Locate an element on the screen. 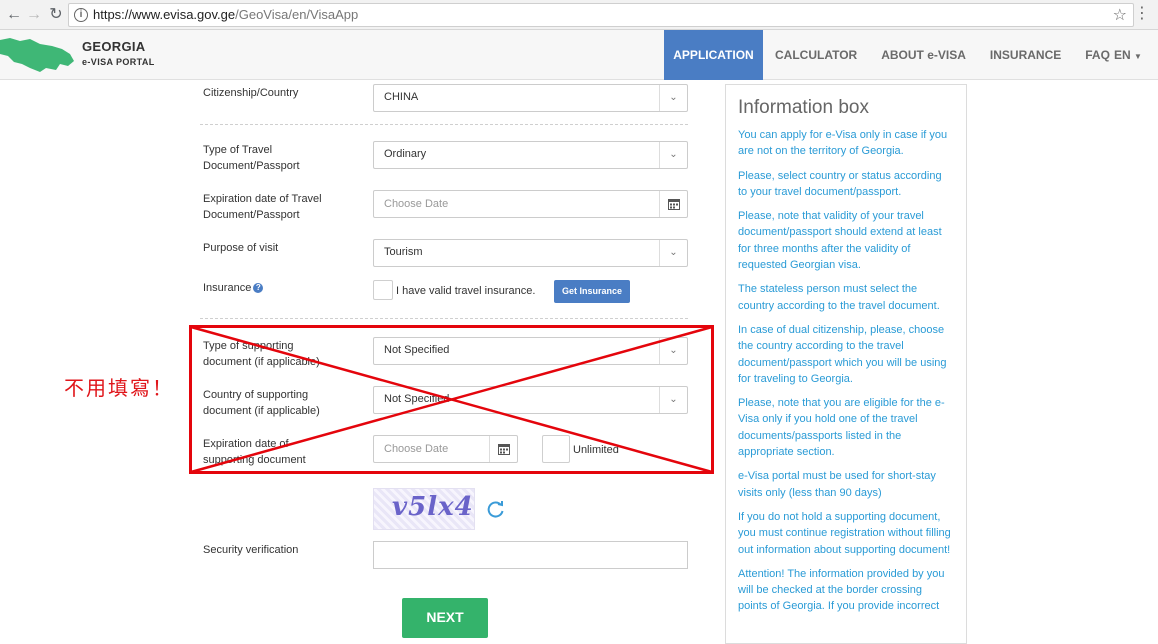 The width and height of the screenshot is (1158, 644). travel-doc-label: Type of Travel Document/Passport is located at coordinates (251, 158).